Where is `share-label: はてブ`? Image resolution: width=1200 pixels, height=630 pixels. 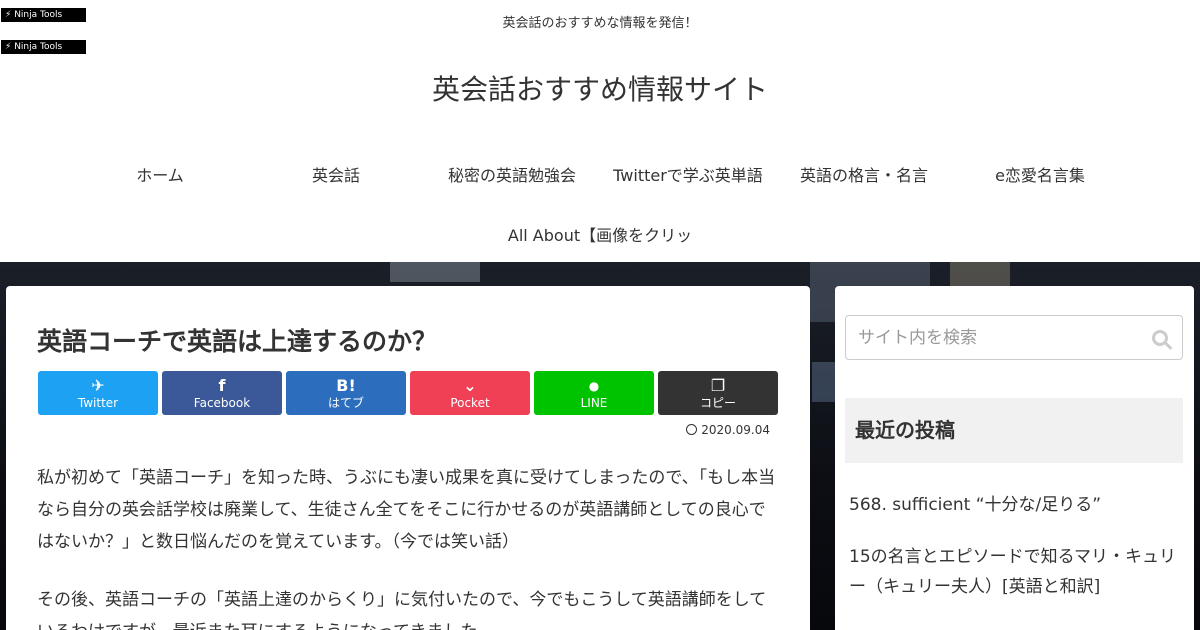
share-label: はてブ is located at coordinates (345, 403).